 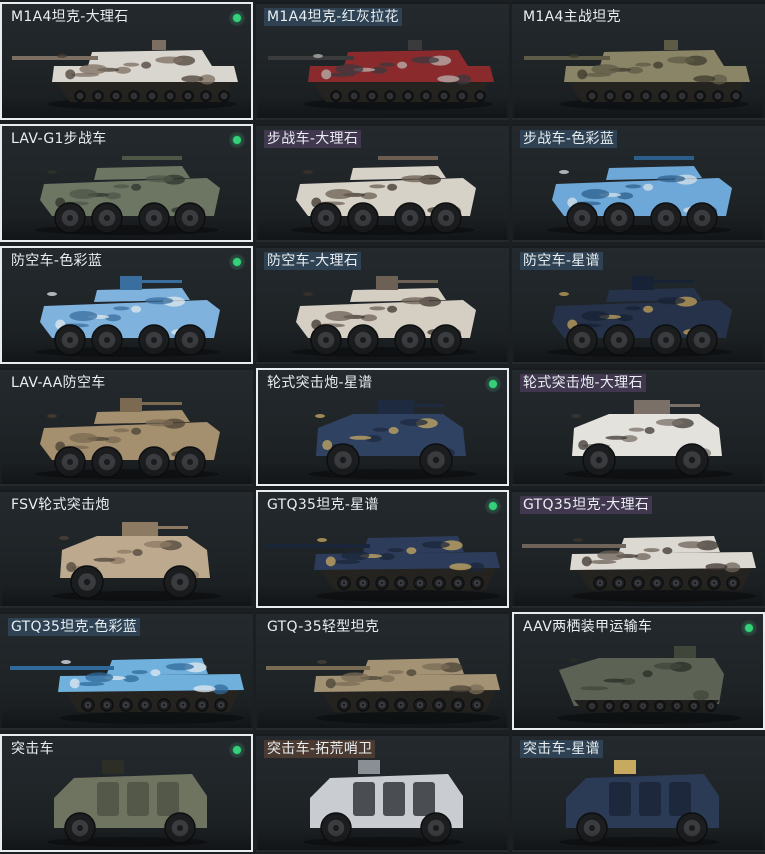 What do you see at coordinates (313, 261) in the screenshot?
I see `vehicle-skin-name: 防空车-大理石` at bounding box center [313, 261].